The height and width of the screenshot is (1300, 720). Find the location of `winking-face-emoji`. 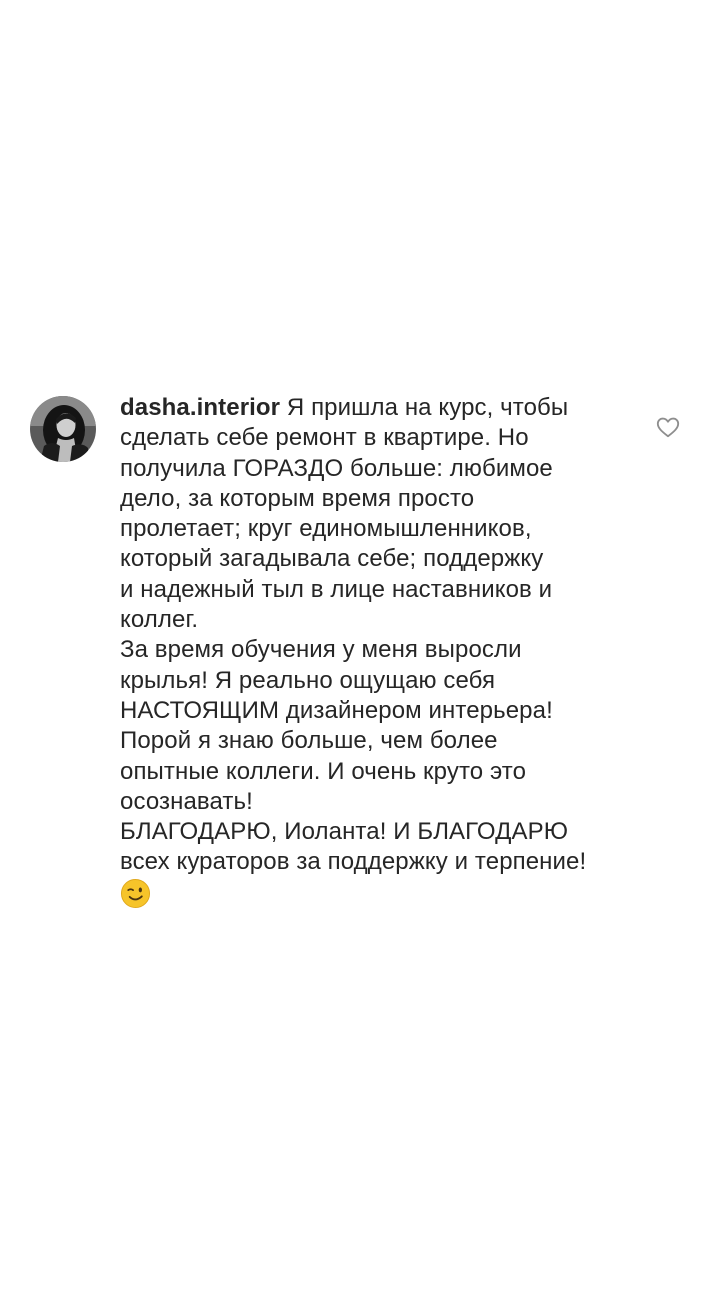

winking-face-emoji is located at coordinates (135, 893).